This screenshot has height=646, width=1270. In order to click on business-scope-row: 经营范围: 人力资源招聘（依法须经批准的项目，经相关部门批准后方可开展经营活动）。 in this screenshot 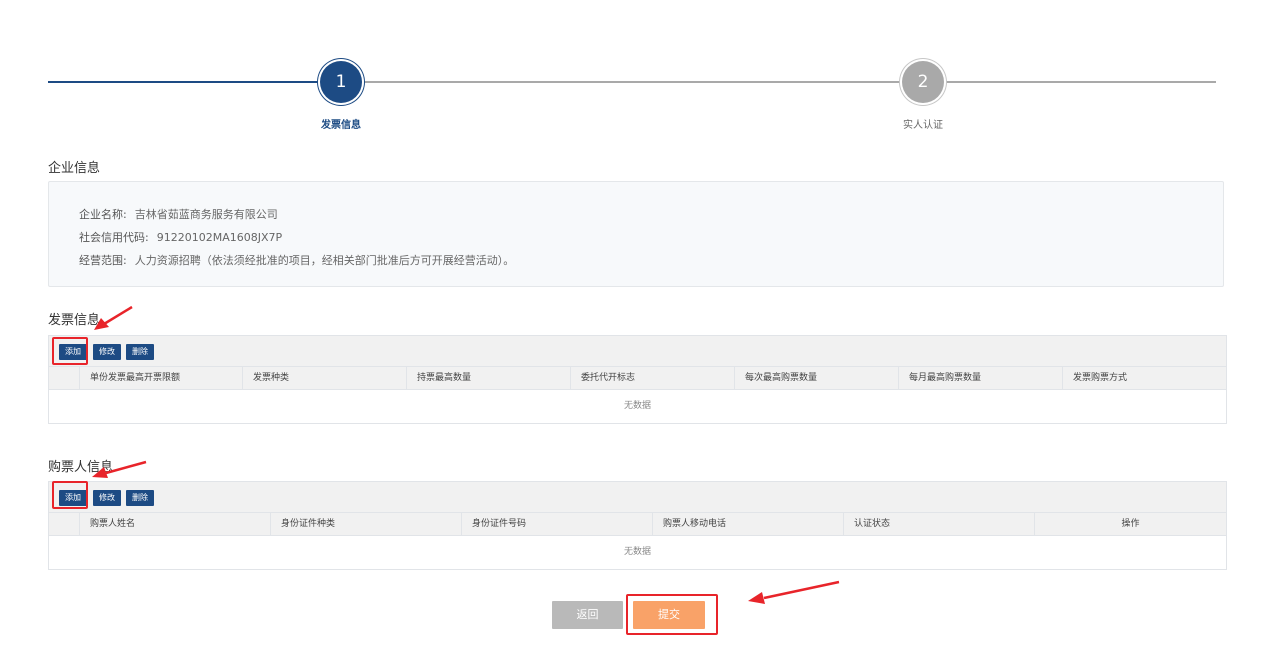, I will do `click(296, 260)`.